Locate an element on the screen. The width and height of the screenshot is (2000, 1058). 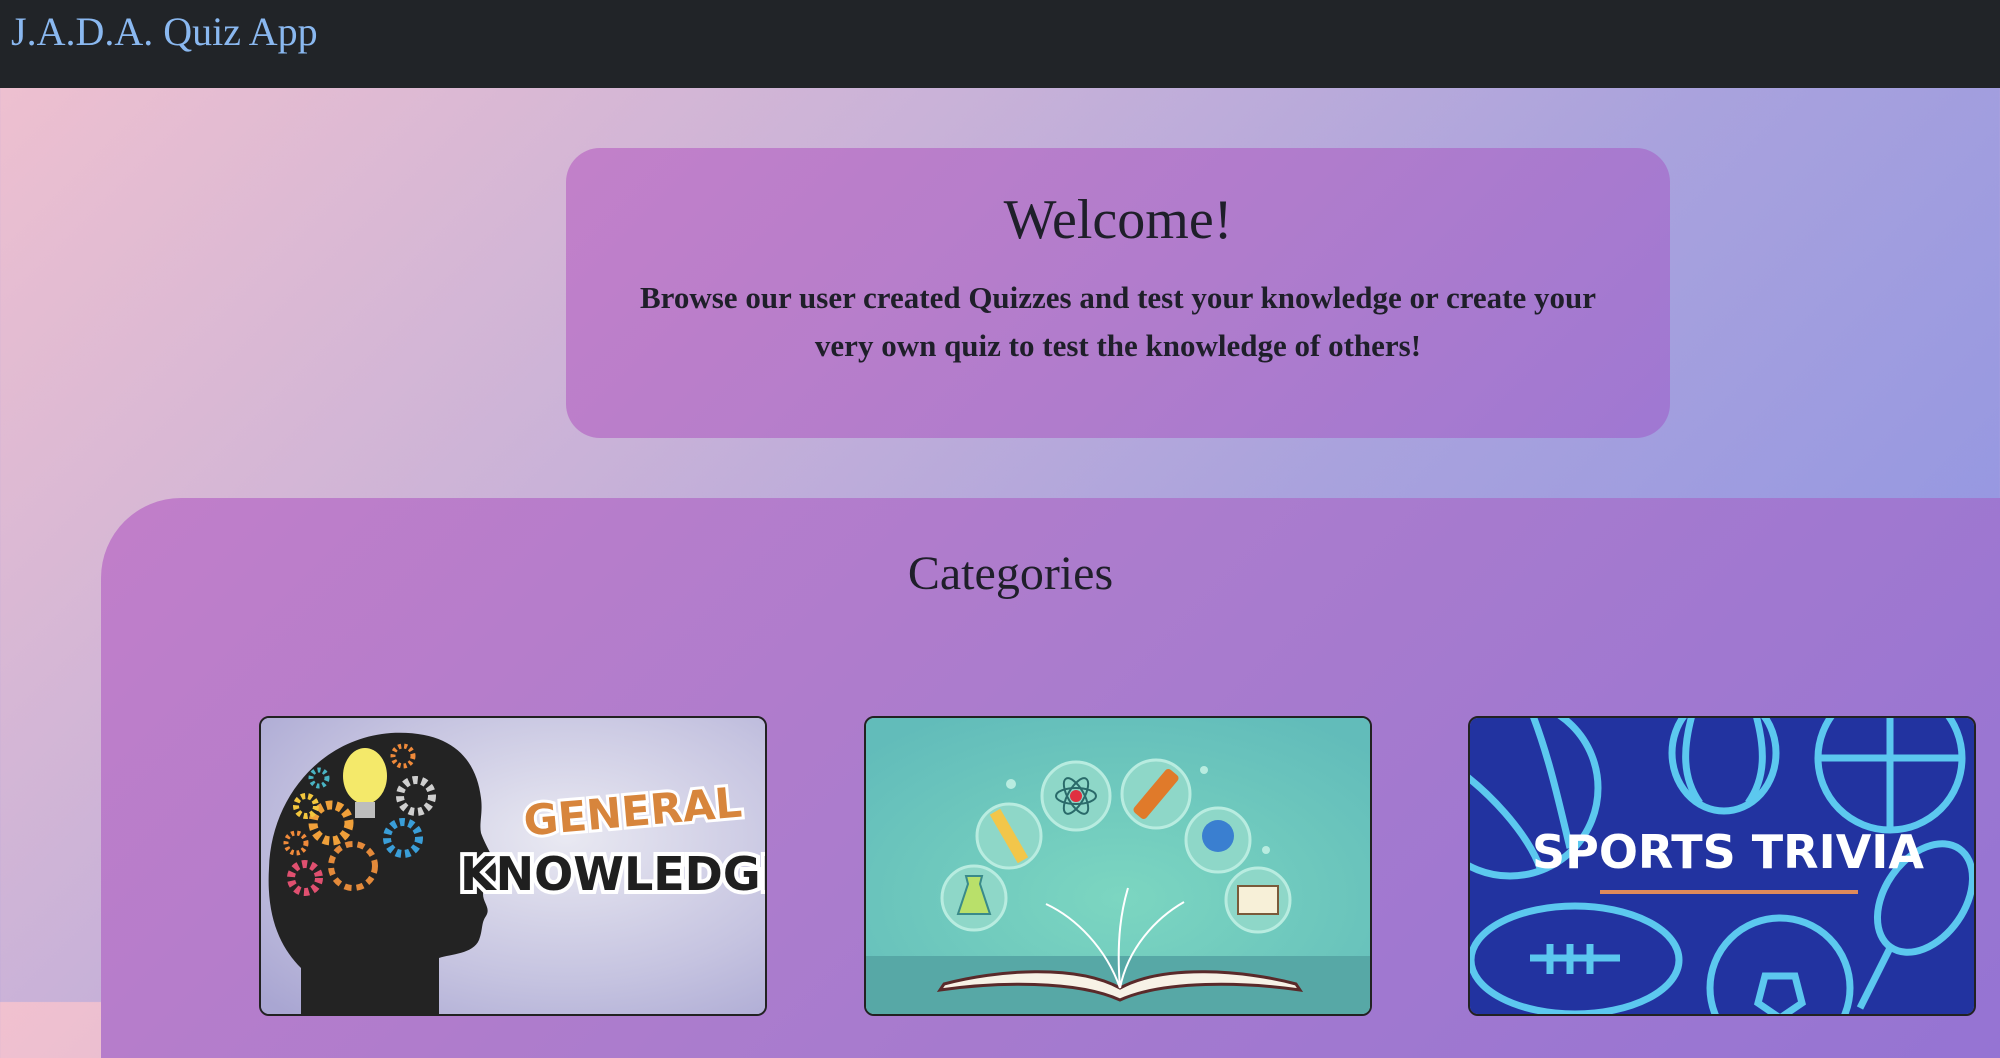
welcome-title: Welcome! is located at coordinates (1118, 220).